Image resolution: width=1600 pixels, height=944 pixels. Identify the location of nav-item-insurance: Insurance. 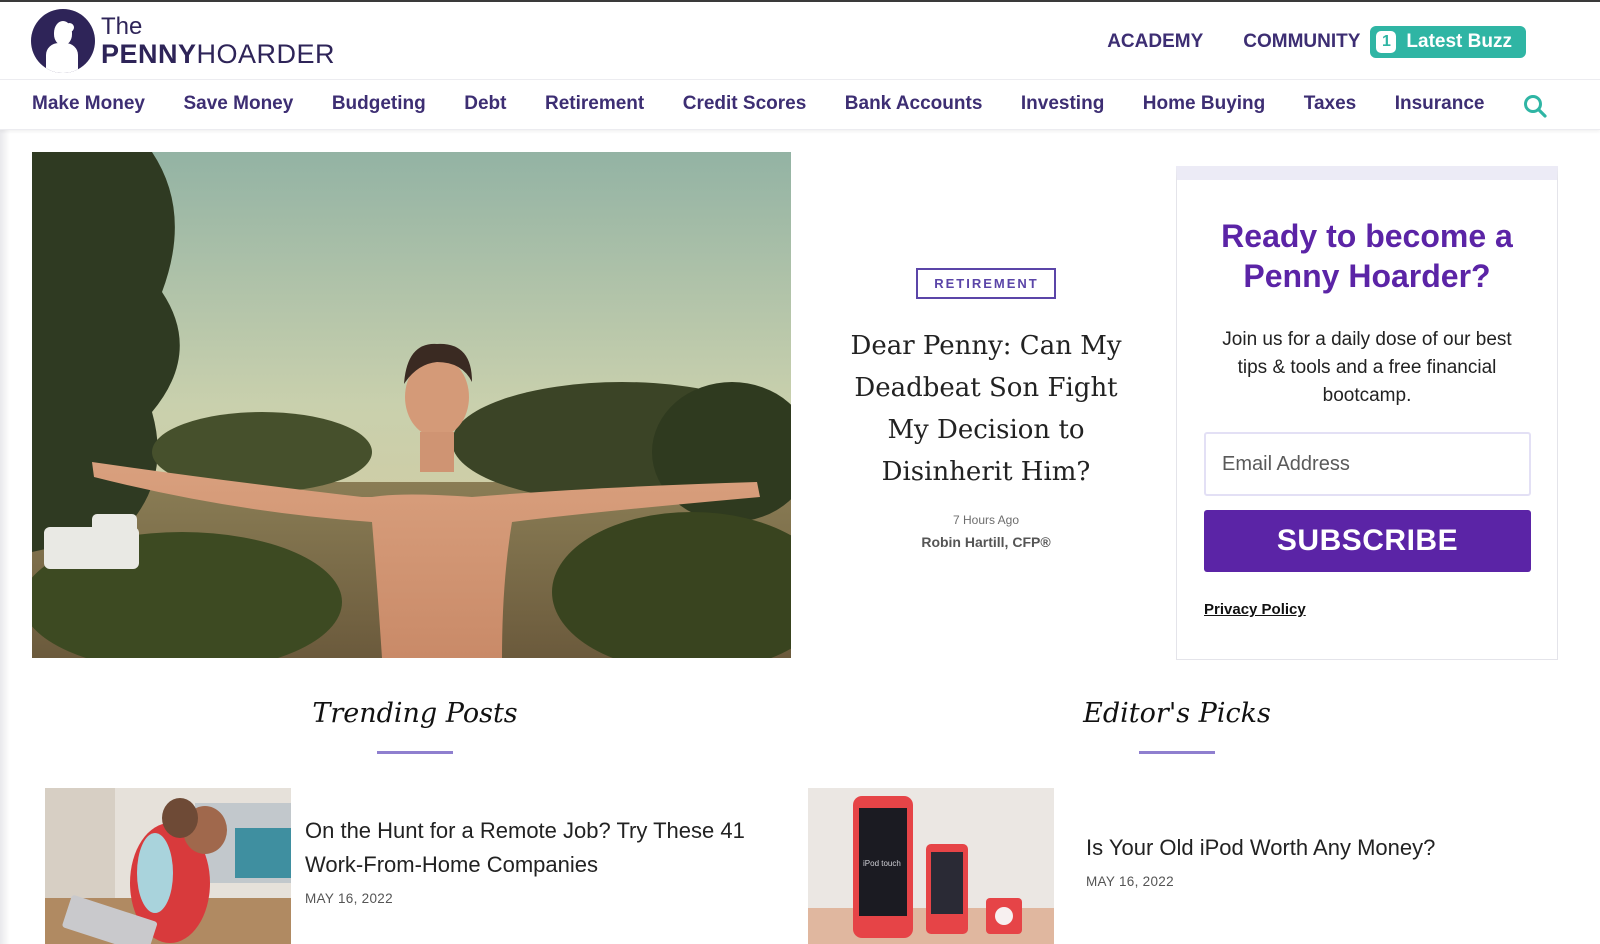
(1440, 104).